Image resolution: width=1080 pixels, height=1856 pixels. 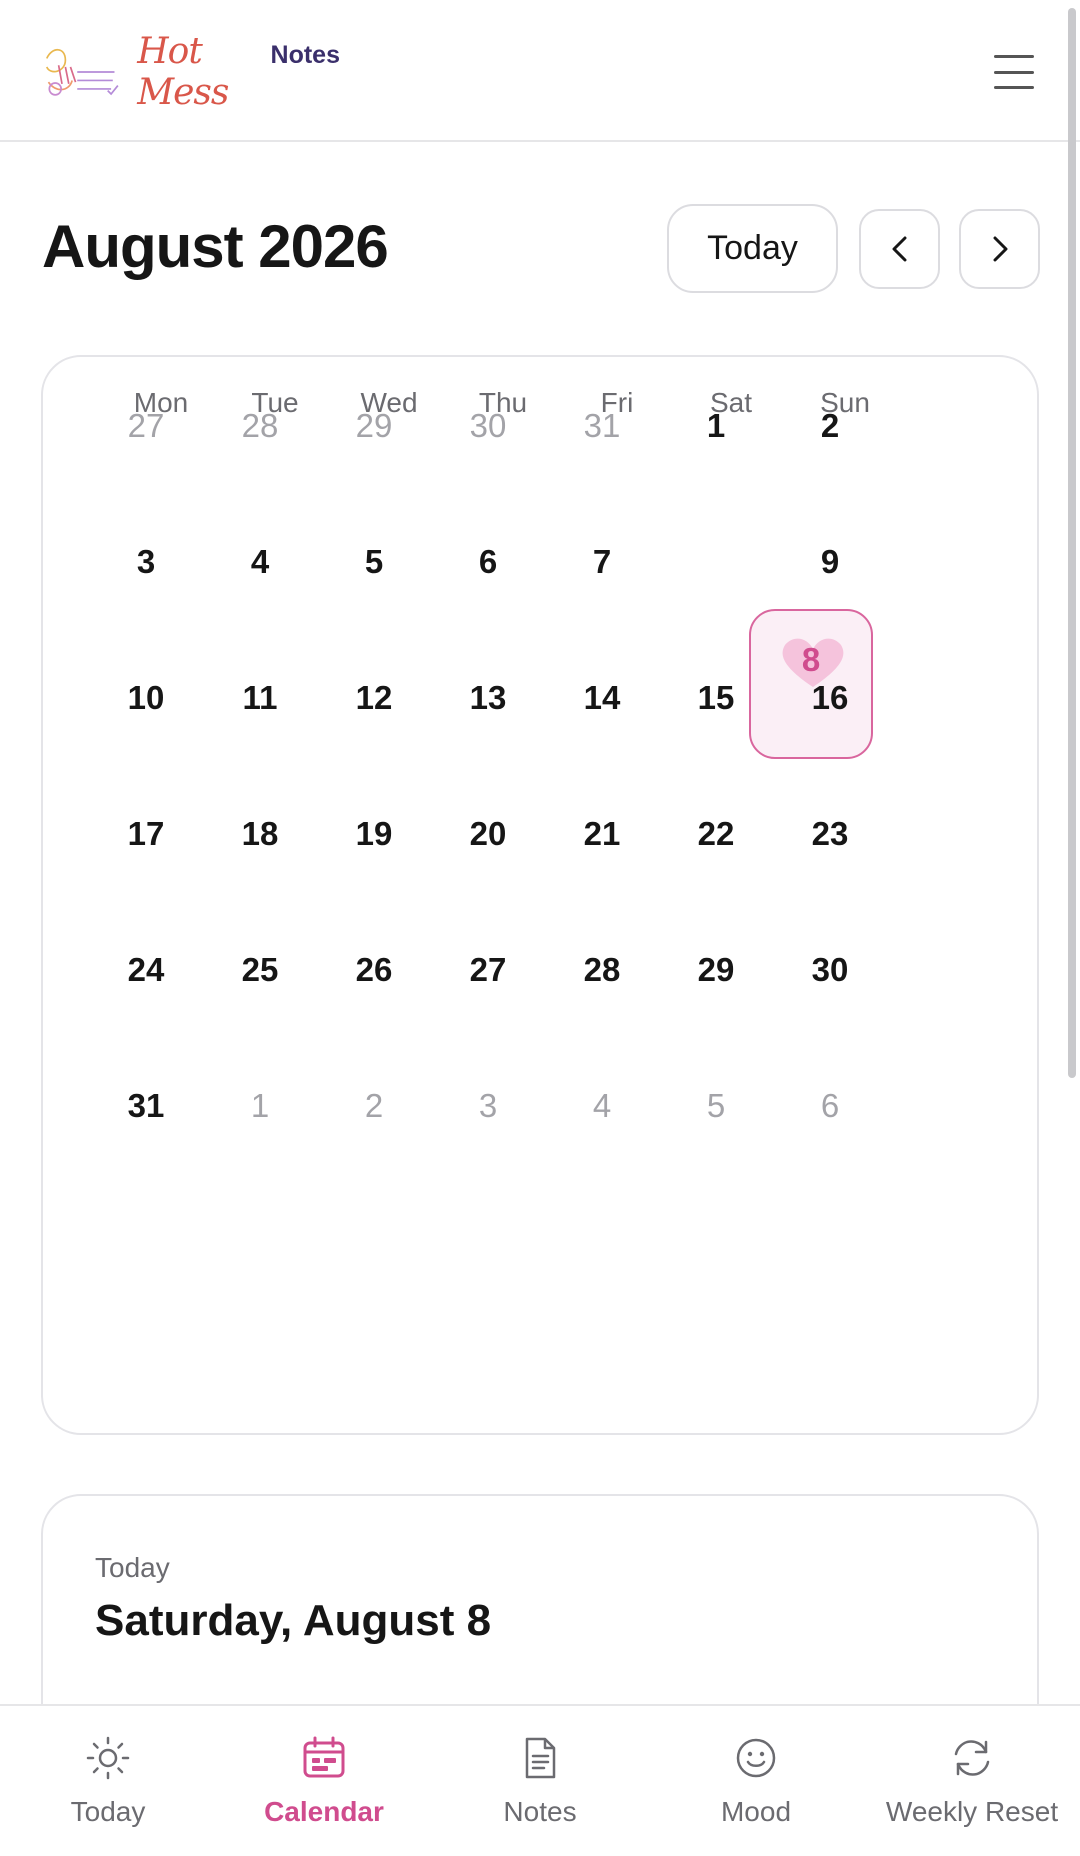 I want to click on nav-label-mood: Mood, so click(x=756, y=1811).